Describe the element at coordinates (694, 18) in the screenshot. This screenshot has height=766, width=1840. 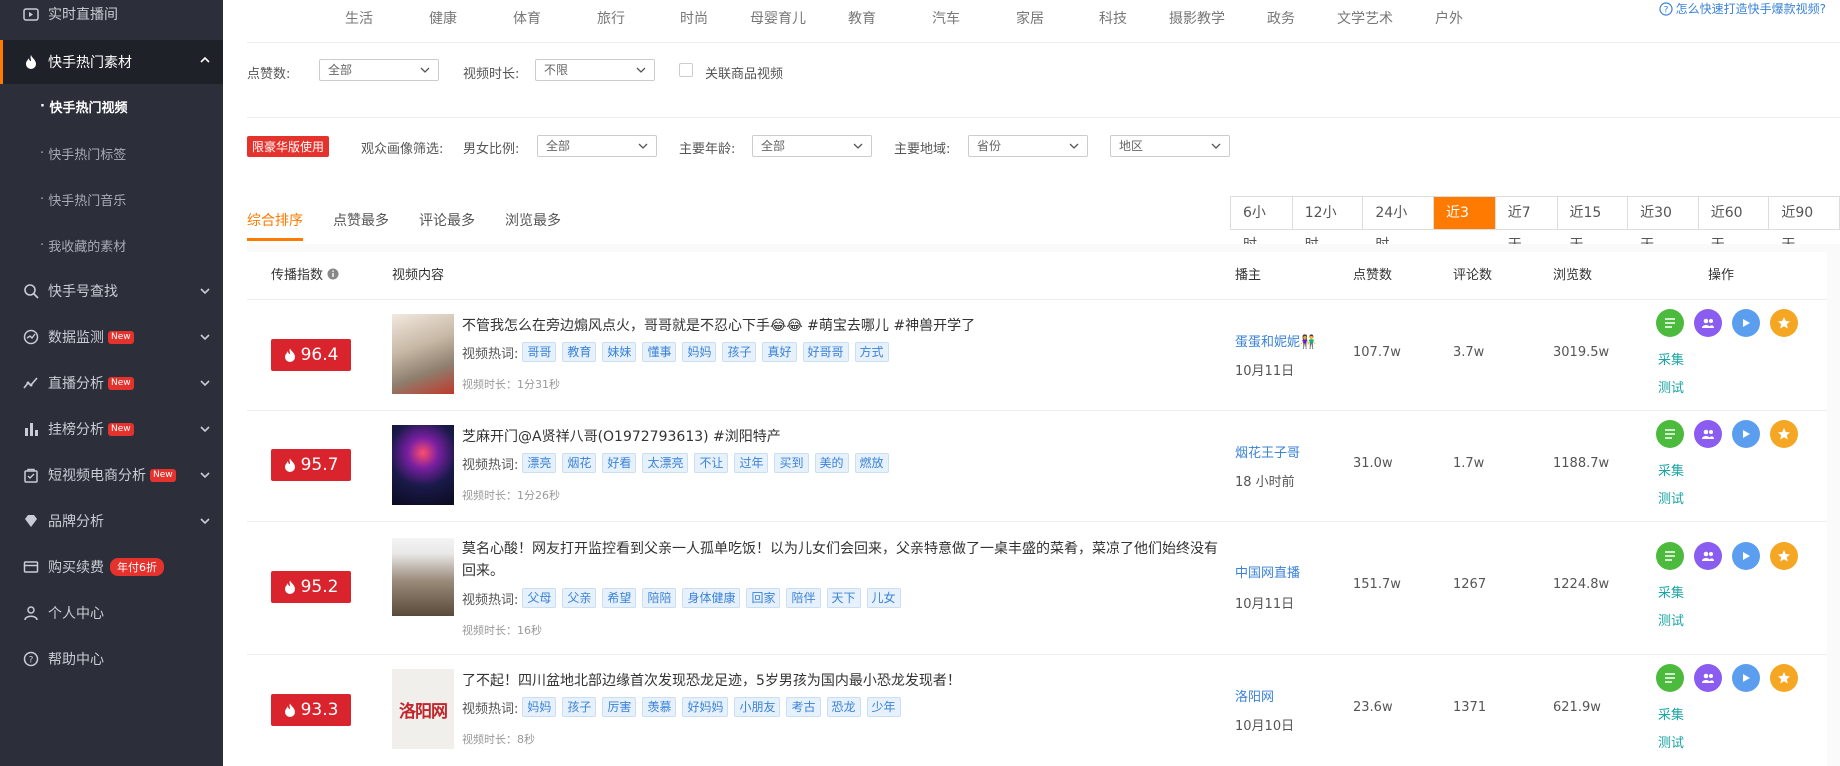
I see `category-tab: 时尚` at that location.